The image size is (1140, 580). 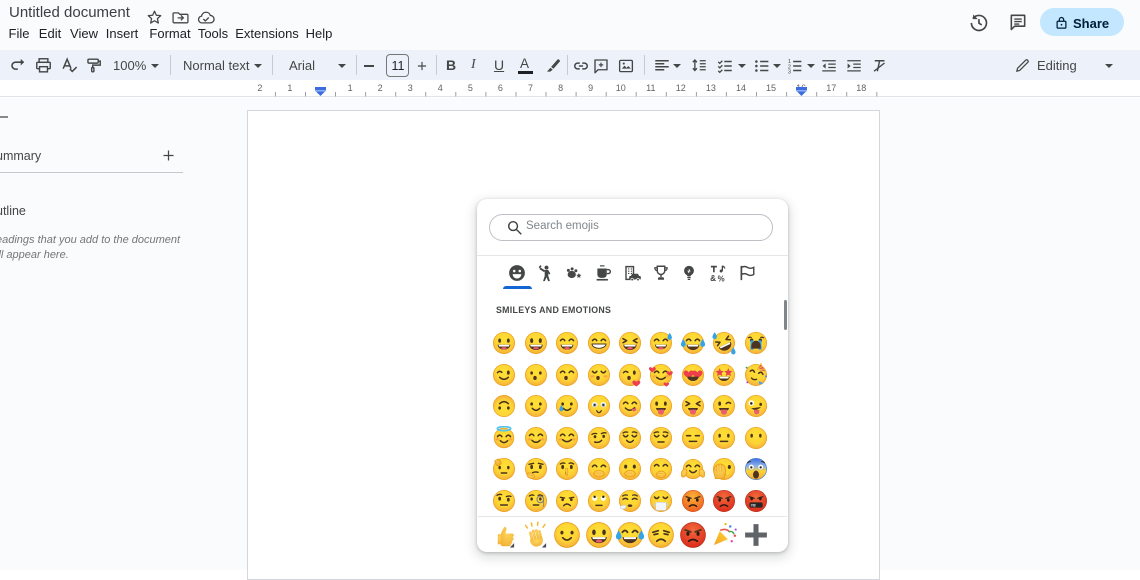 I want to click on svg-text: 7, so click(x=530, y=88).